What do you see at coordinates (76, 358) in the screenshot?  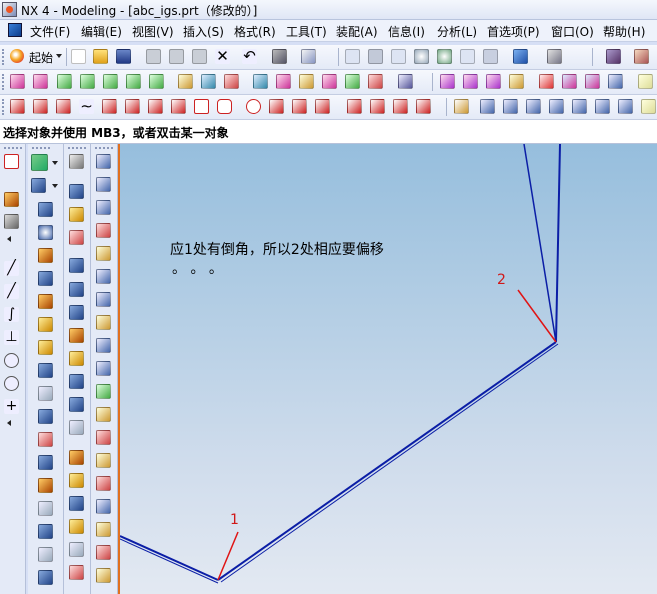 I see `feature-op-8-icon` at bounding box center [76, 358].